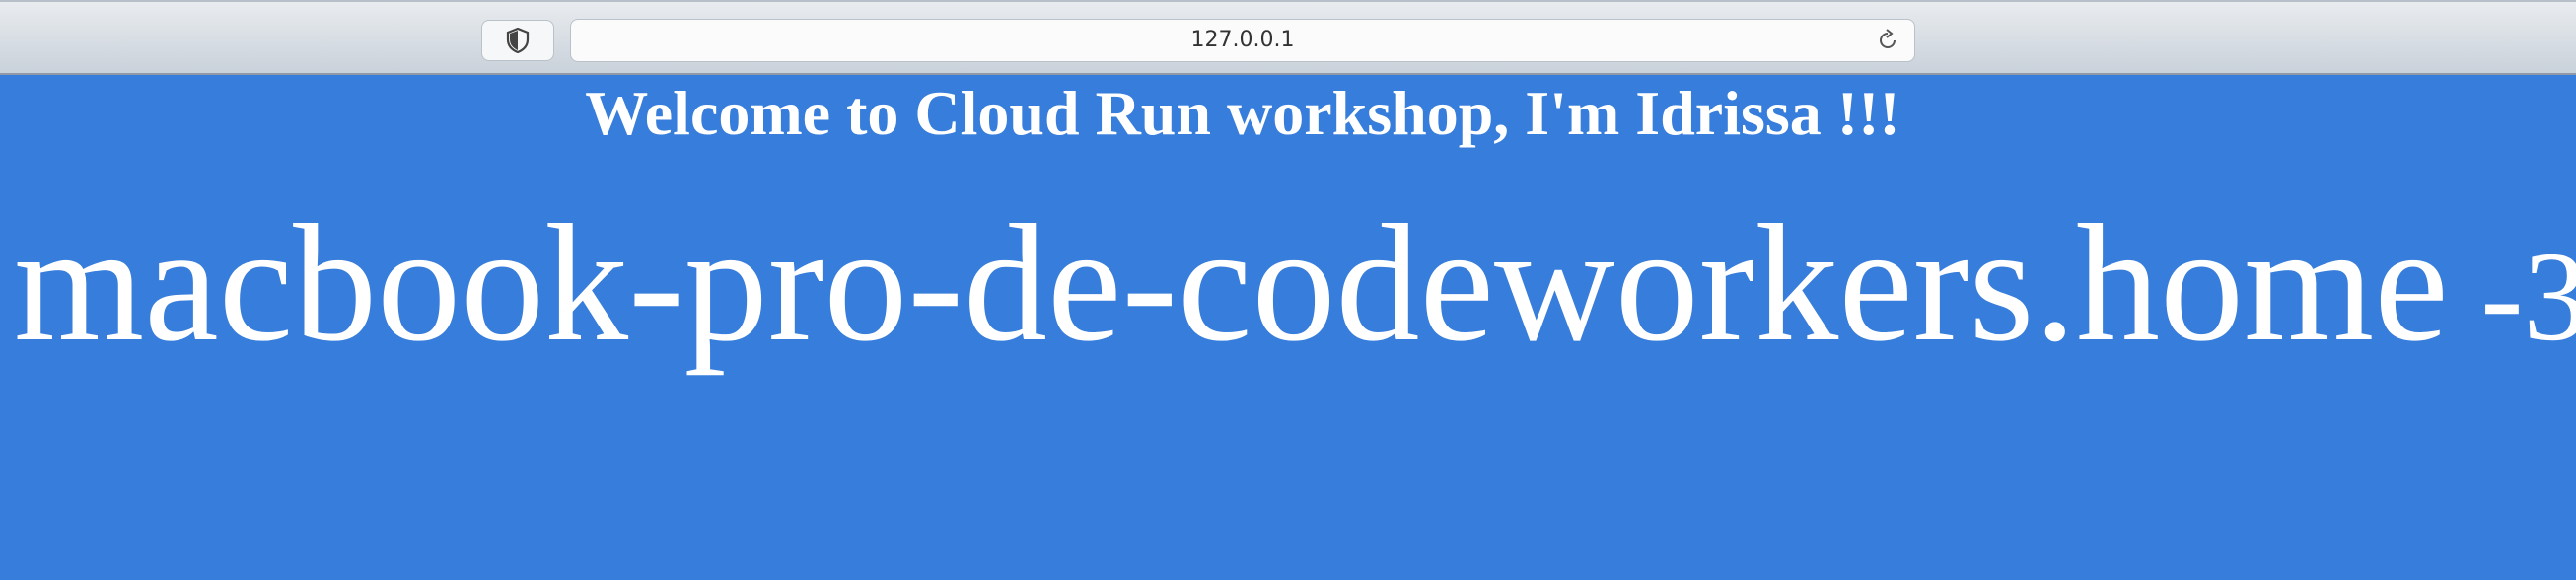 Image resolution: width=2576 pixels, height=580 pixels. I want to click on browser-toolbar: 127.0.0.1, so click(1288, 37).